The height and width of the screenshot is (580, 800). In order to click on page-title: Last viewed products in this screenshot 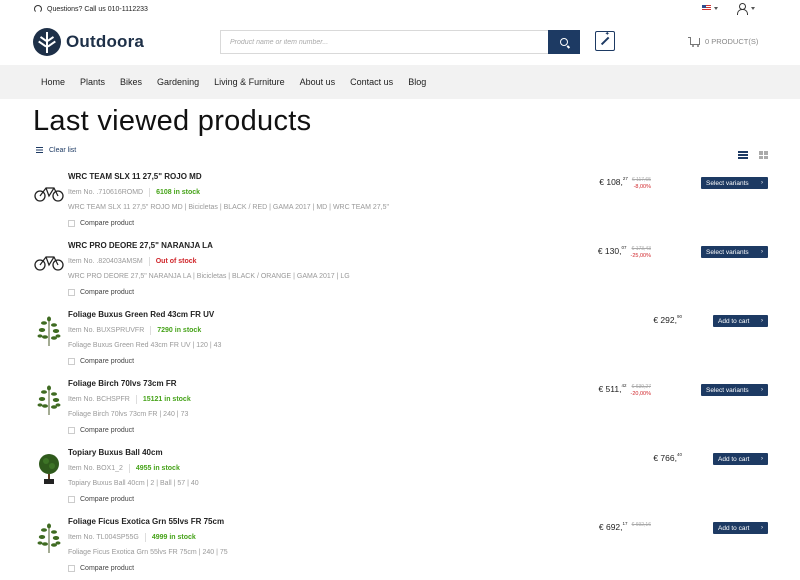, I will do `click(172, 121)`.